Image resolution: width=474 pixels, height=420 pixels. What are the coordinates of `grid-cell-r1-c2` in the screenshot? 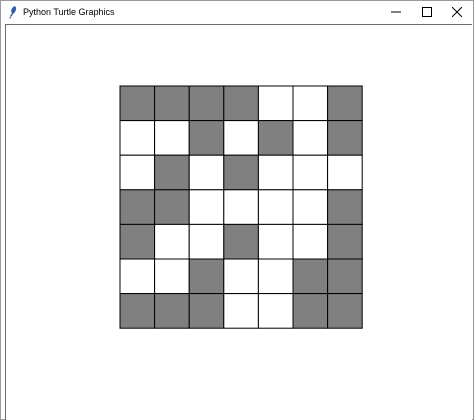 It's located at (206, 138).